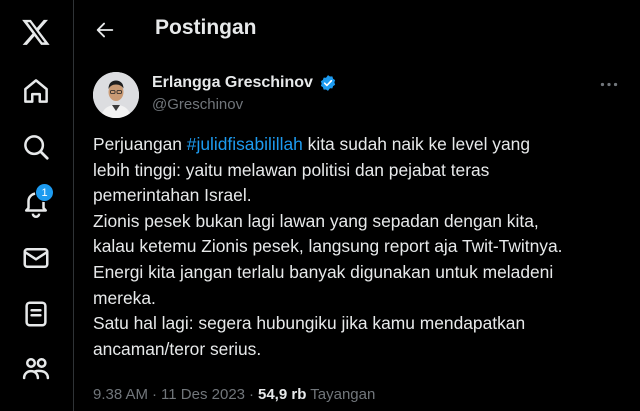  What do you see at coordinates (36, 32) in the screenshot?
I see `x-logo-icon` at bounding box center [36, 32].